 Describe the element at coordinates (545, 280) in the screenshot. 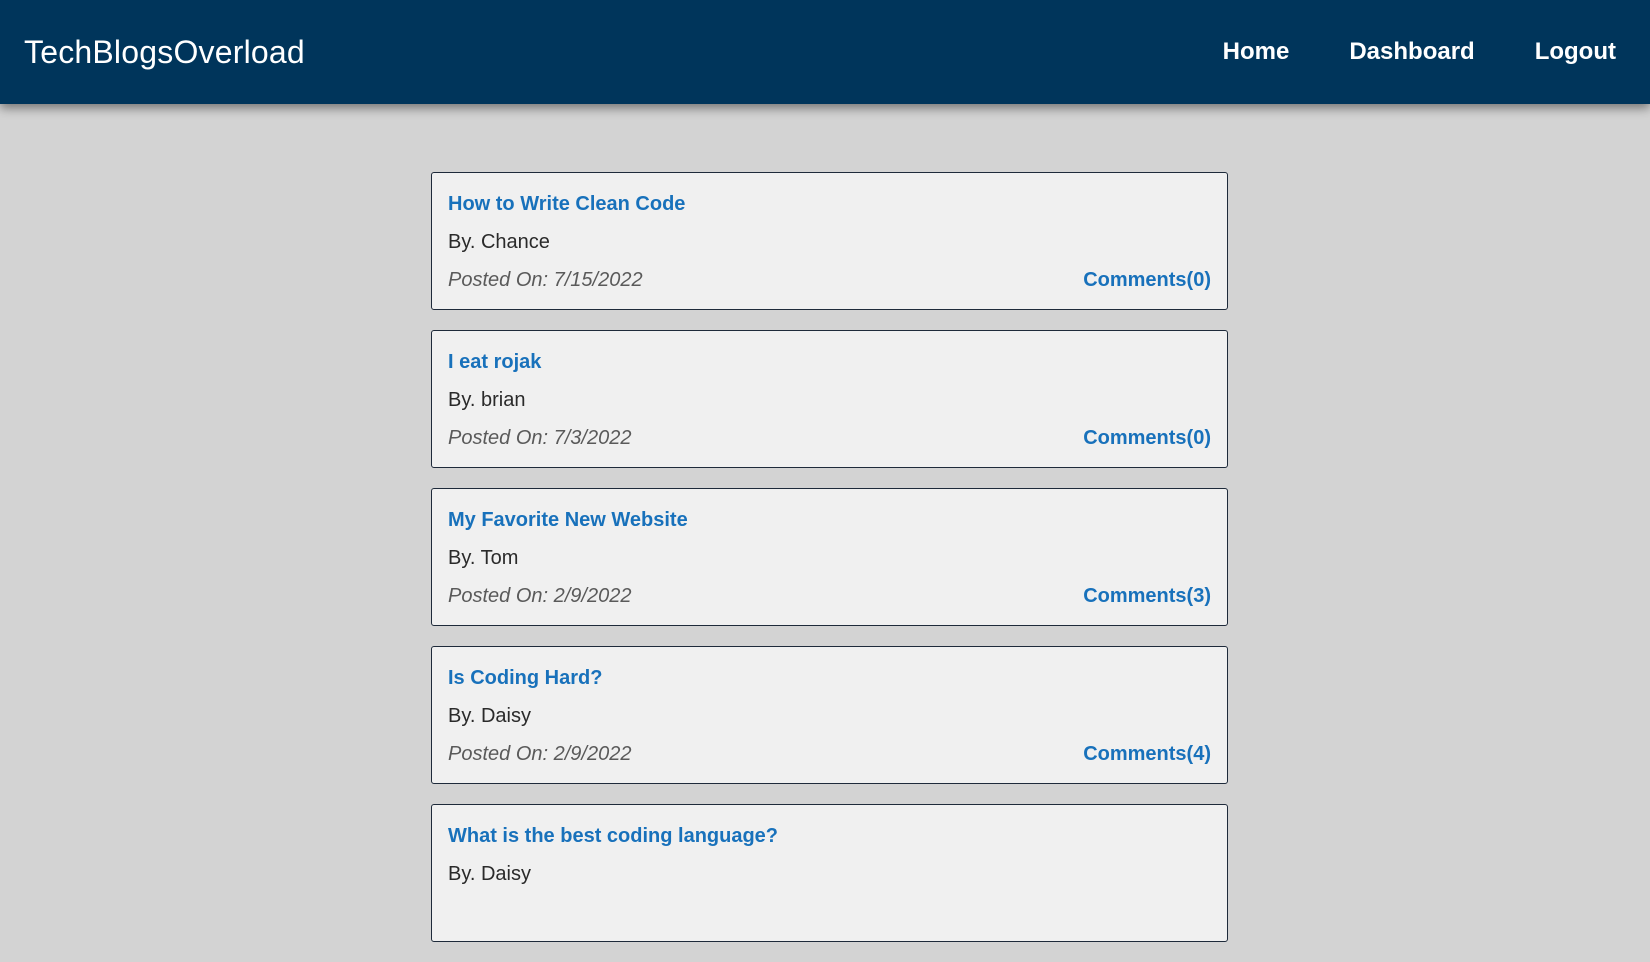

I see `post-date: Posted On: 7/15/2022` at that location.